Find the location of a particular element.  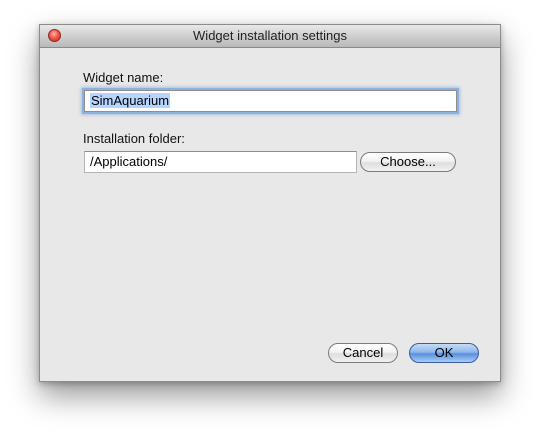

widget-name-input: SimAquarium is located at coordinates (270, 101).